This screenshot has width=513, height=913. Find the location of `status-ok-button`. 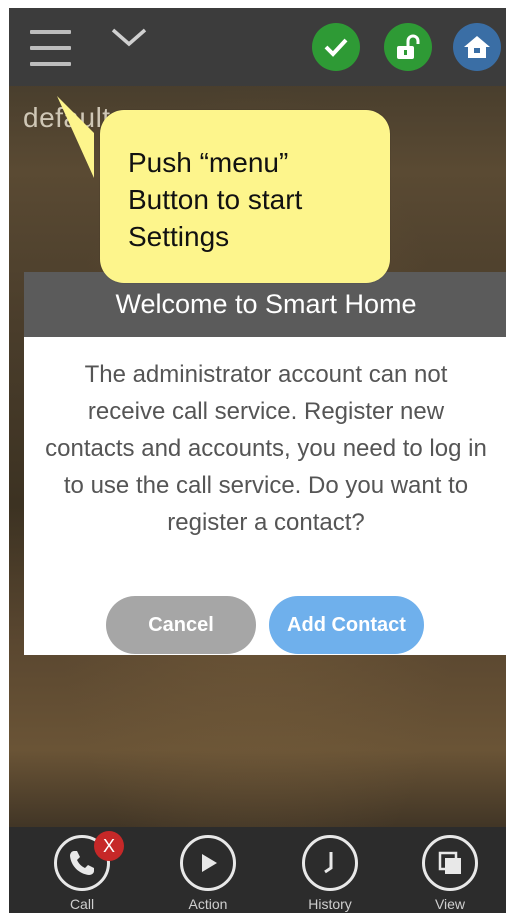

status-ok-button is located at coordinates (336, 47).